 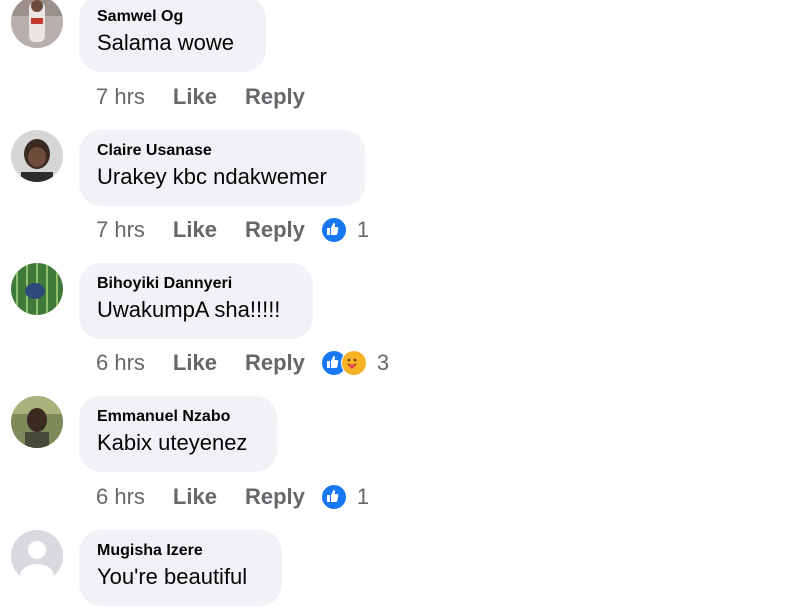 What do you see at coordinates (180, 551) in the screenshot?
I see `comment-author: Mugisha Izere` at bounding box center [180, 551].